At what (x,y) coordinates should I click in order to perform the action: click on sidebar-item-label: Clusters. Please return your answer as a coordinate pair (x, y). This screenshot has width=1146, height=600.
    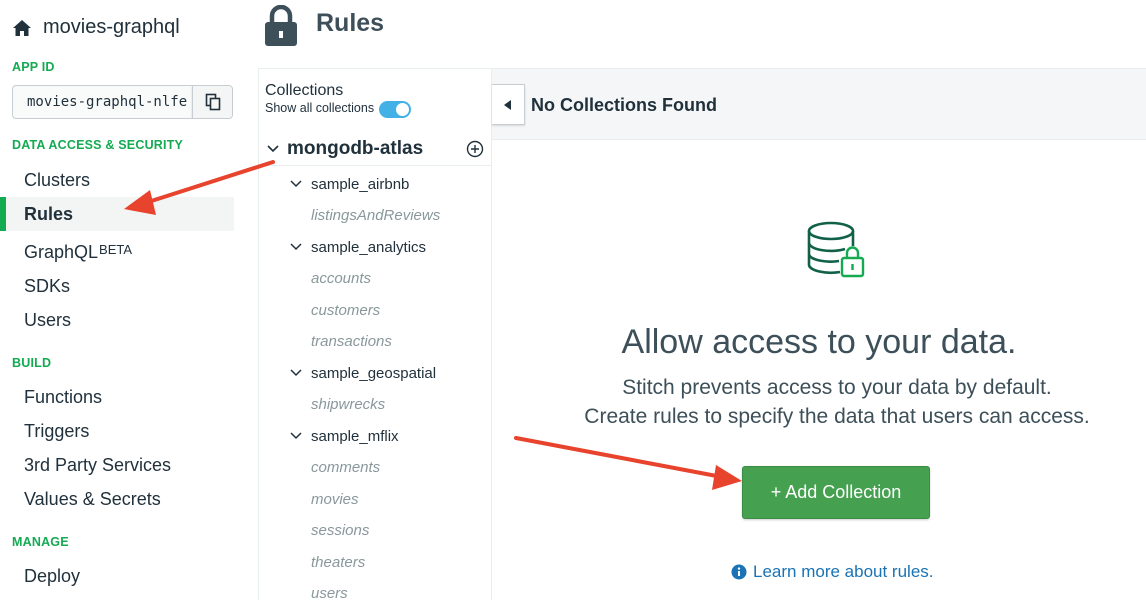
    Looking at the image, I should click on (57, 179).